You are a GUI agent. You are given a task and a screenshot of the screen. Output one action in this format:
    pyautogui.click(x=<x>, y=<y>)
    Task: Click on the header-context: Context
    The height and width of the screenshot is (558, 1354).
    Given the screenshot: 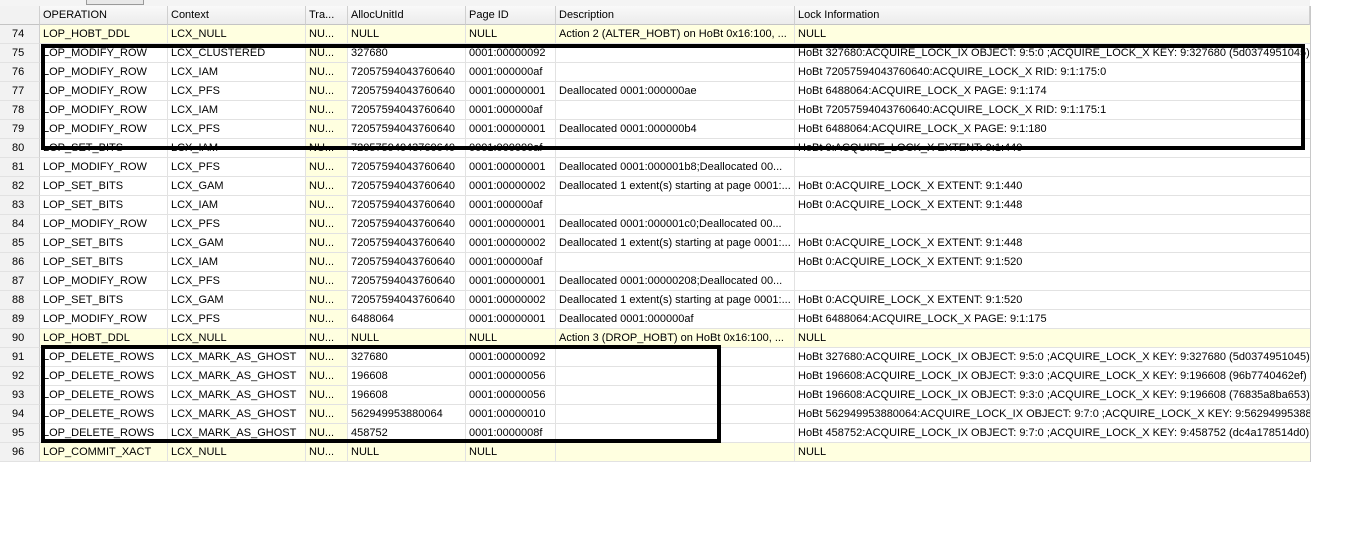 What is the action you would take?
    pyautogui.click(x=237, y=15)
    